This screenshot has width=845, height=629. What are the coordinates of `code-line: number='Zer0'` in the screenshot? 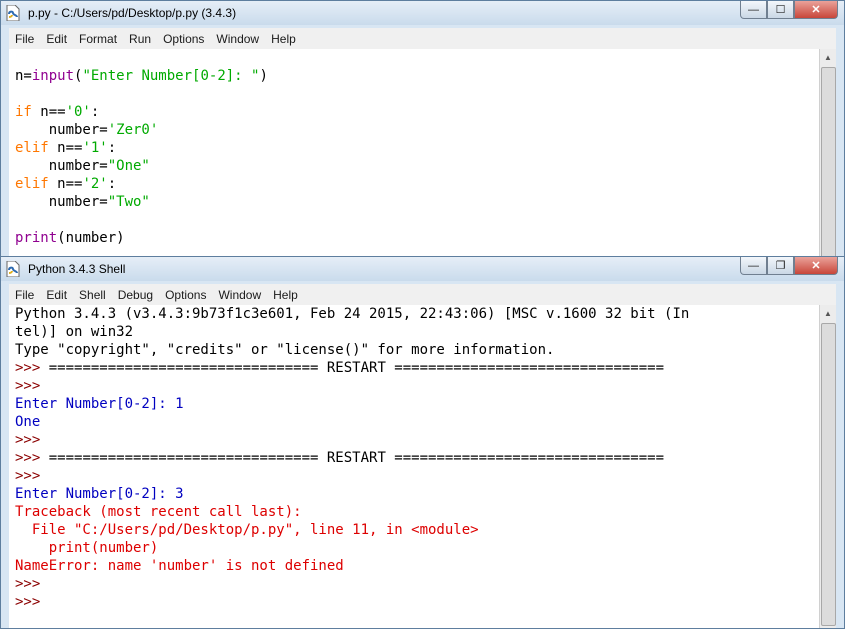 It's located at (87, 130).